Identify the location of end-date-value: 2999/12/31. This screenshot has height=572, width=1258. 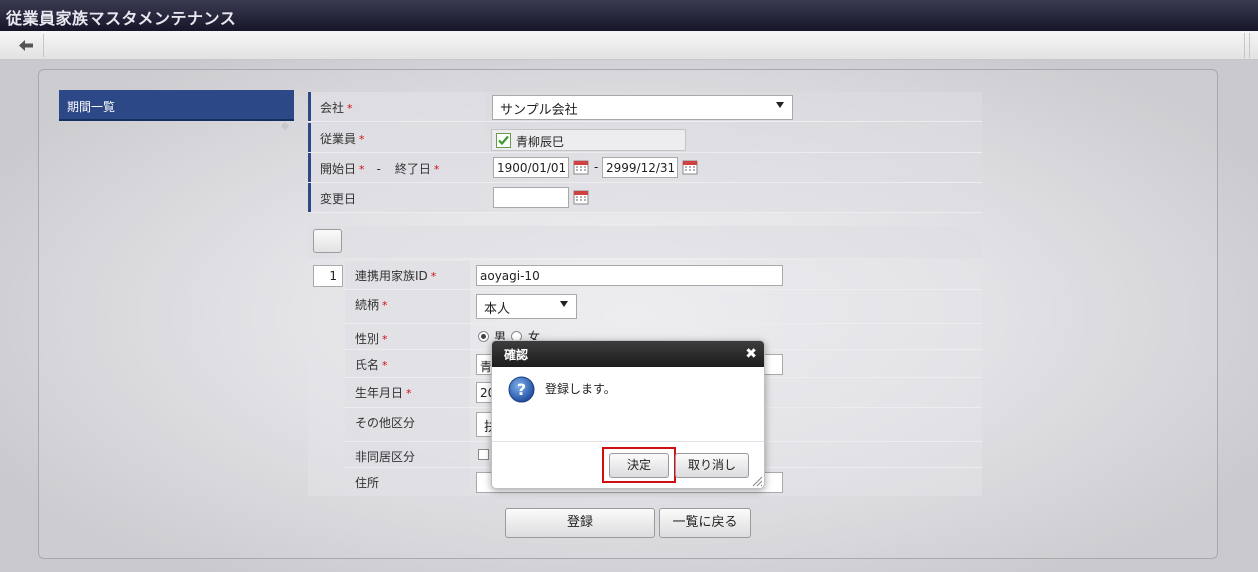
(641, 168).